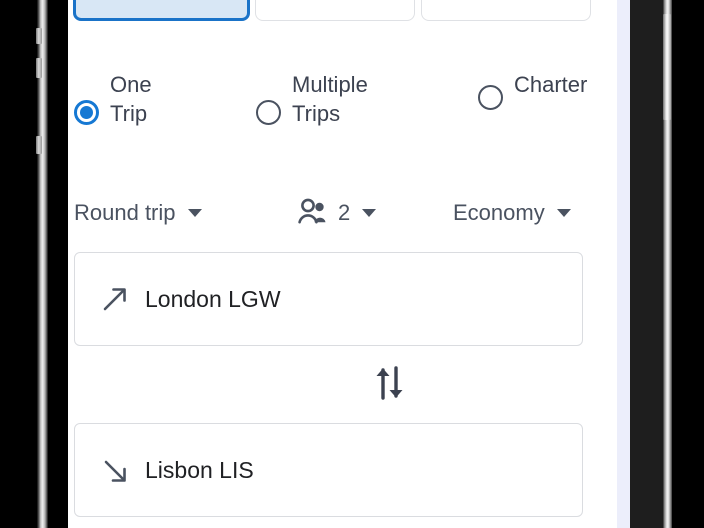 This screenshot has width=704, height=528. What do you see at coordinates (499, 212) in the screenshot?
I see `cabin-class-value: Economy` at bounding box center [499, 212].